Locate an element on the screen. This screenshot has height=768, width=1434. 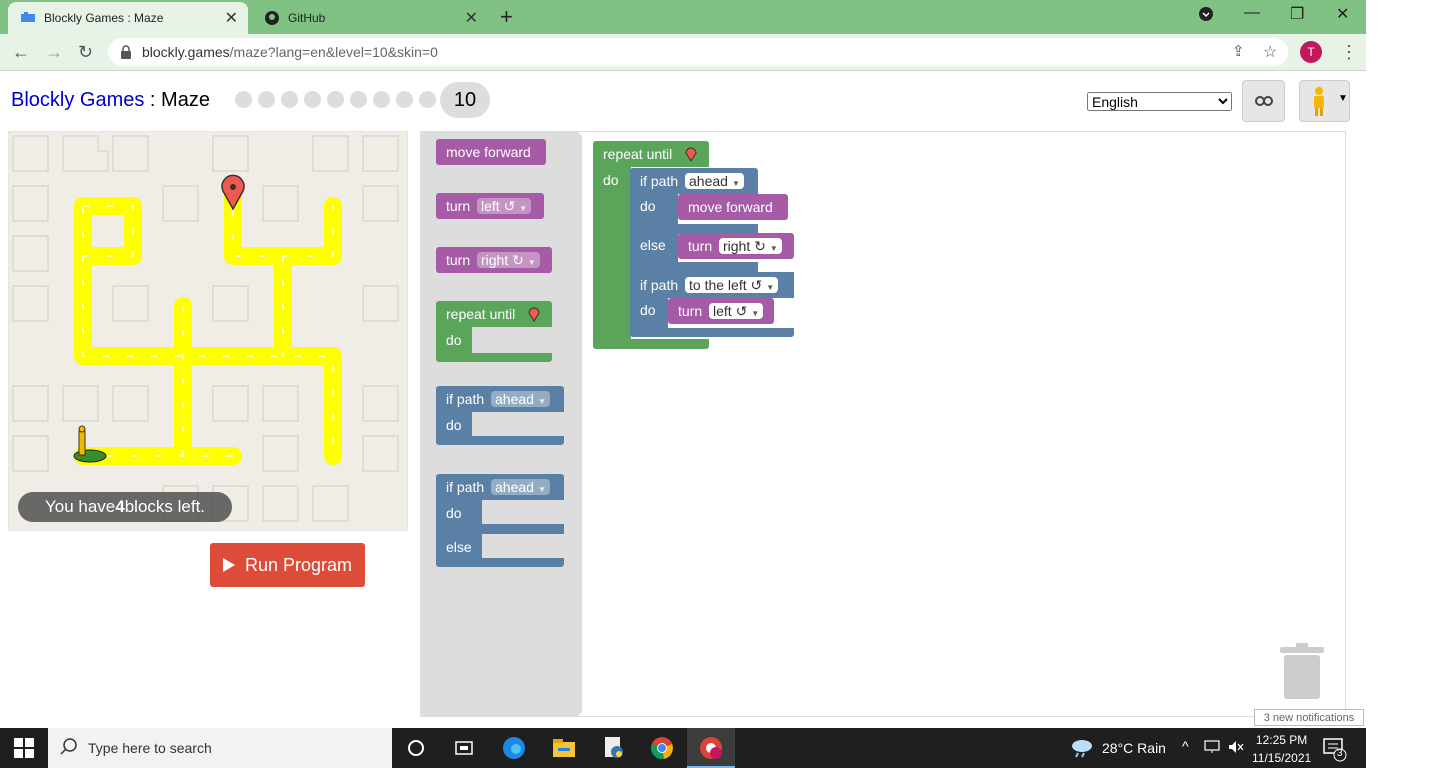
level-1-dot is located at coordinates (243, 99).